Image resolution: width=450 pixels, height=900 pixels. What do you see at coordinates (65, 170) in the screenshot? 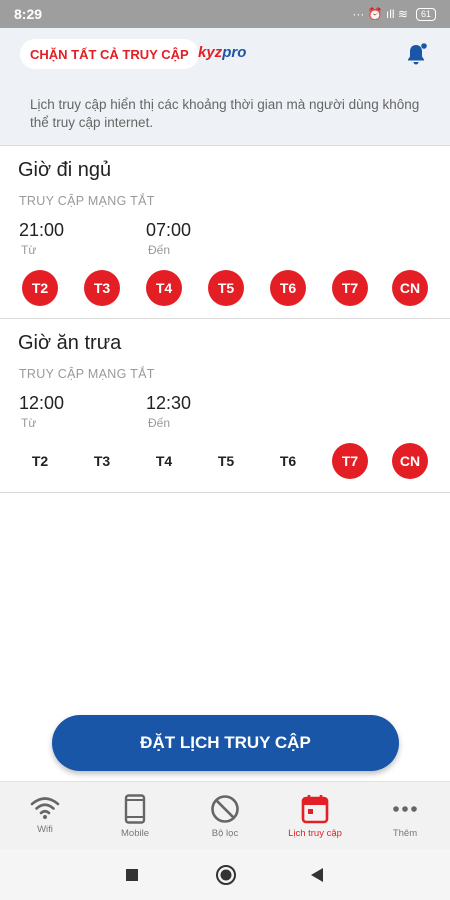
I see `schedule-title: Giờ đi ngủ` at bounding box center [65, 170].